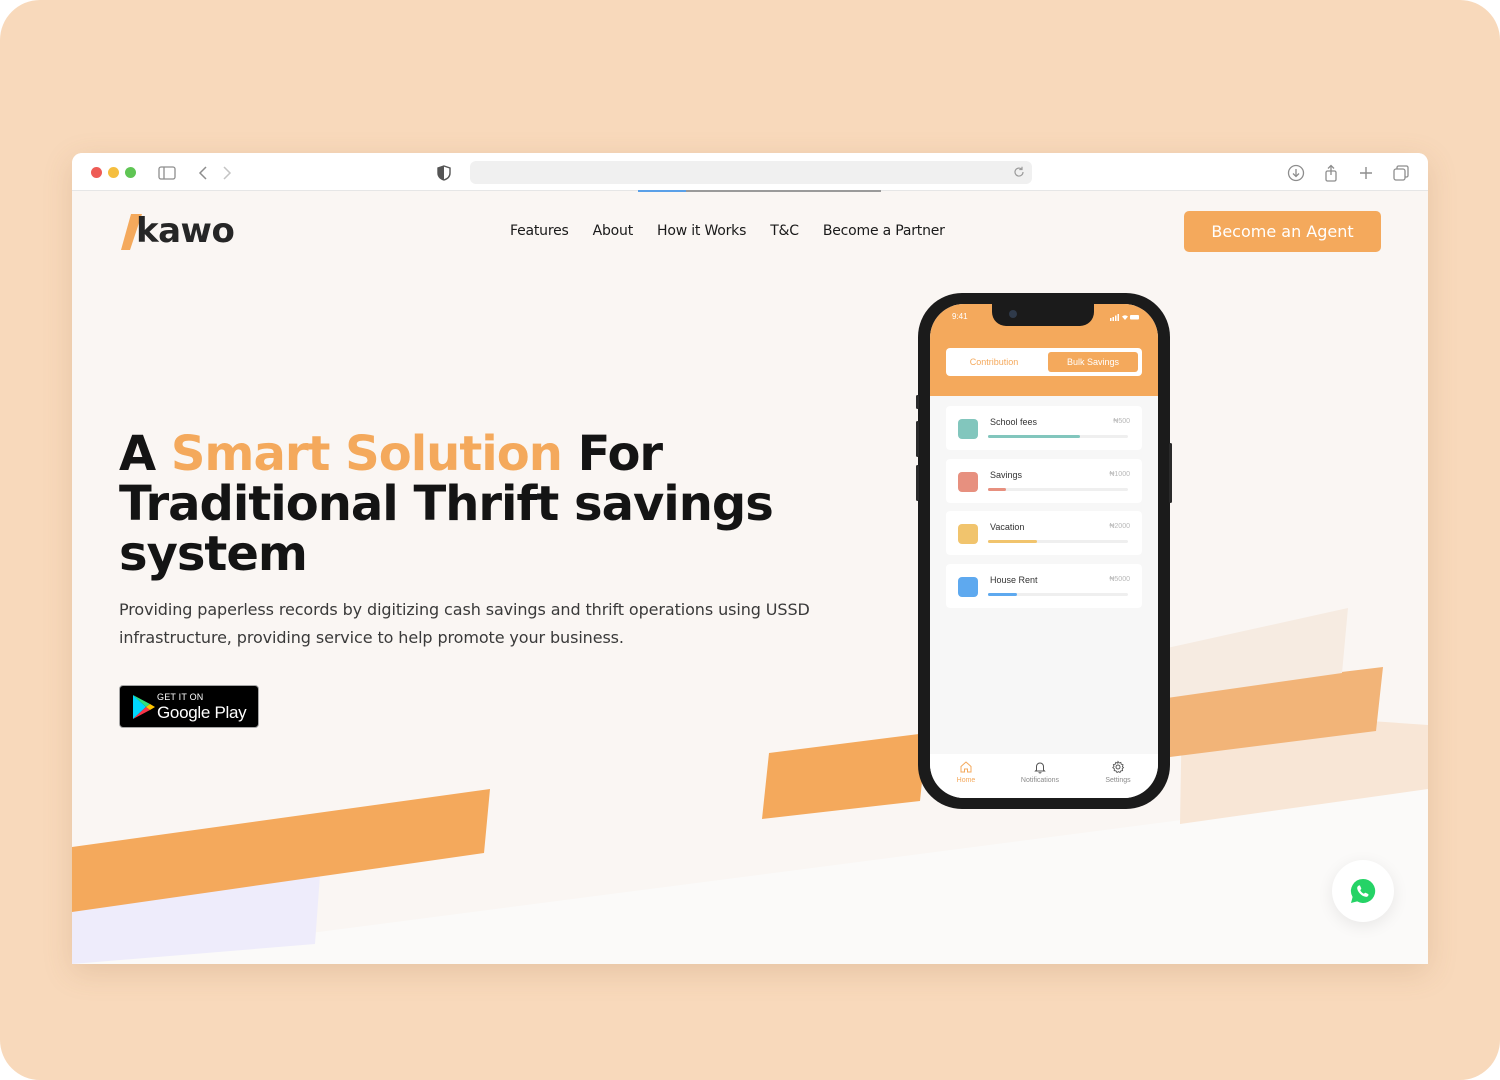  I want to click on goal-name: Savings, so click(1006, 475).